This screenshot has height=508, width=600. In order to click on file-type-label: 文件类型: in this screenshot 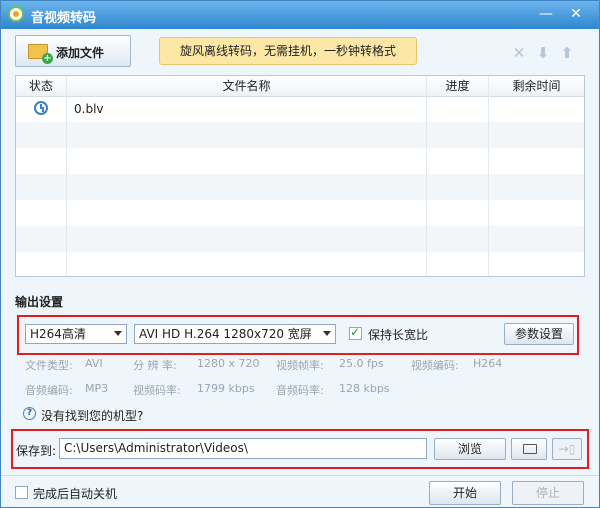, I will do `click(49, 365)`.